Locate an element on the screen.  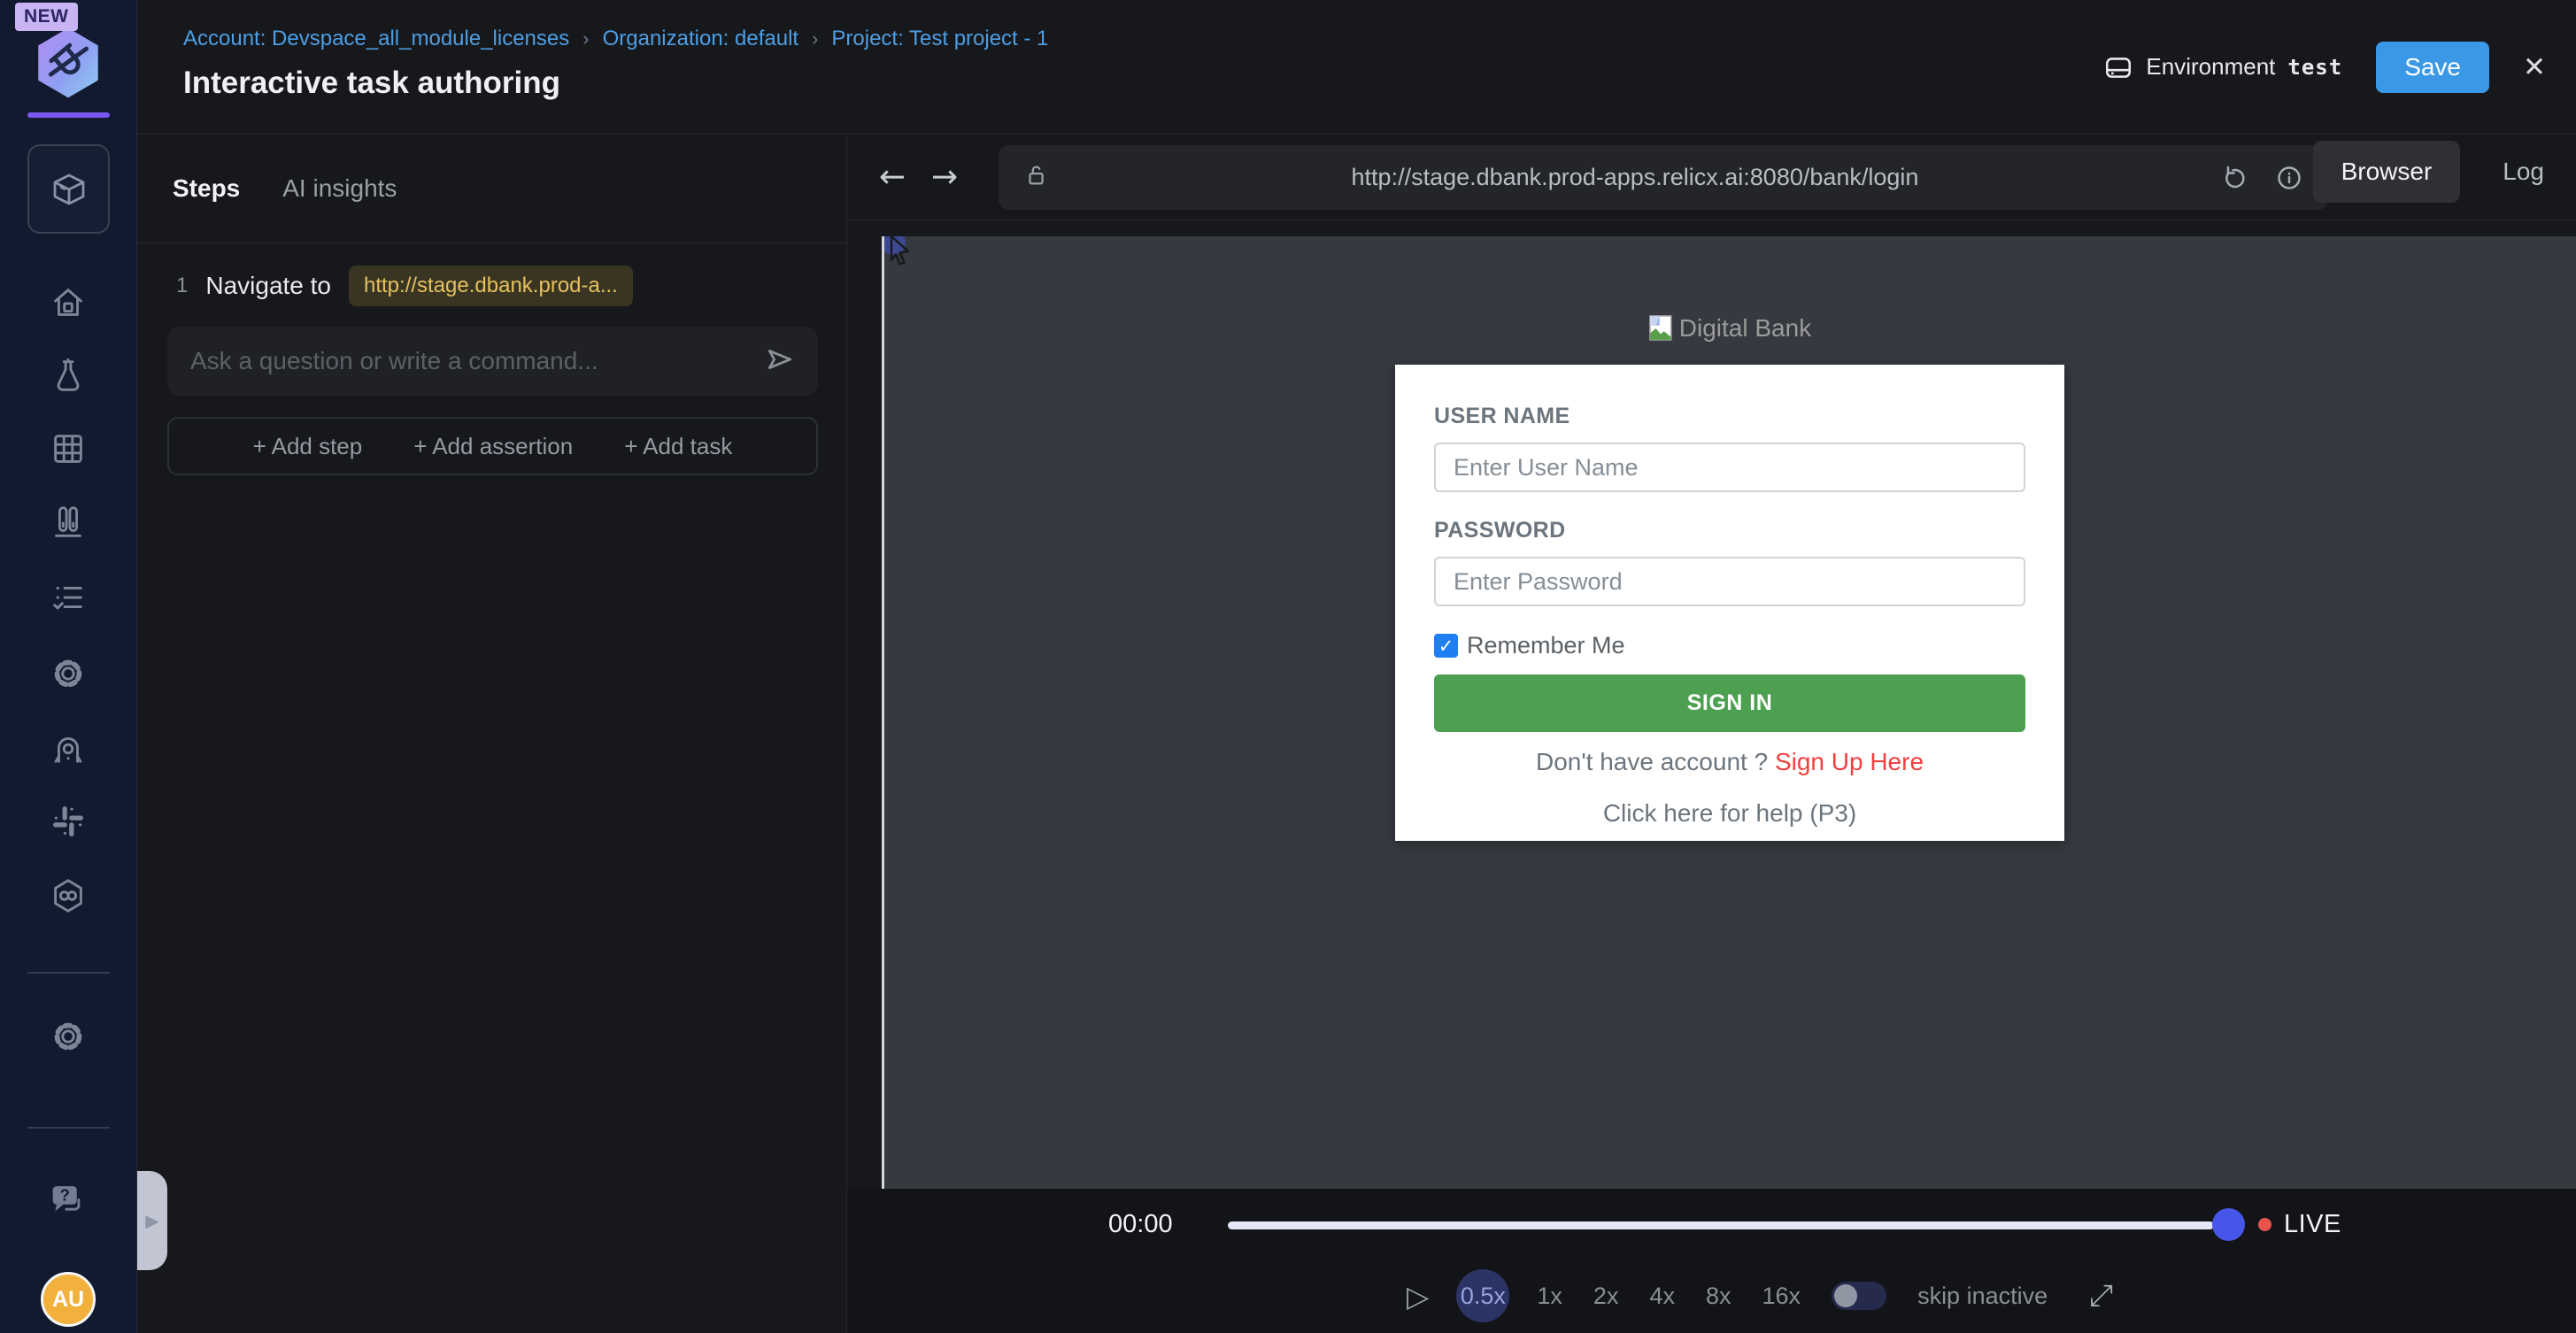
new-badge: NEW is located at coordinates (46, 17).